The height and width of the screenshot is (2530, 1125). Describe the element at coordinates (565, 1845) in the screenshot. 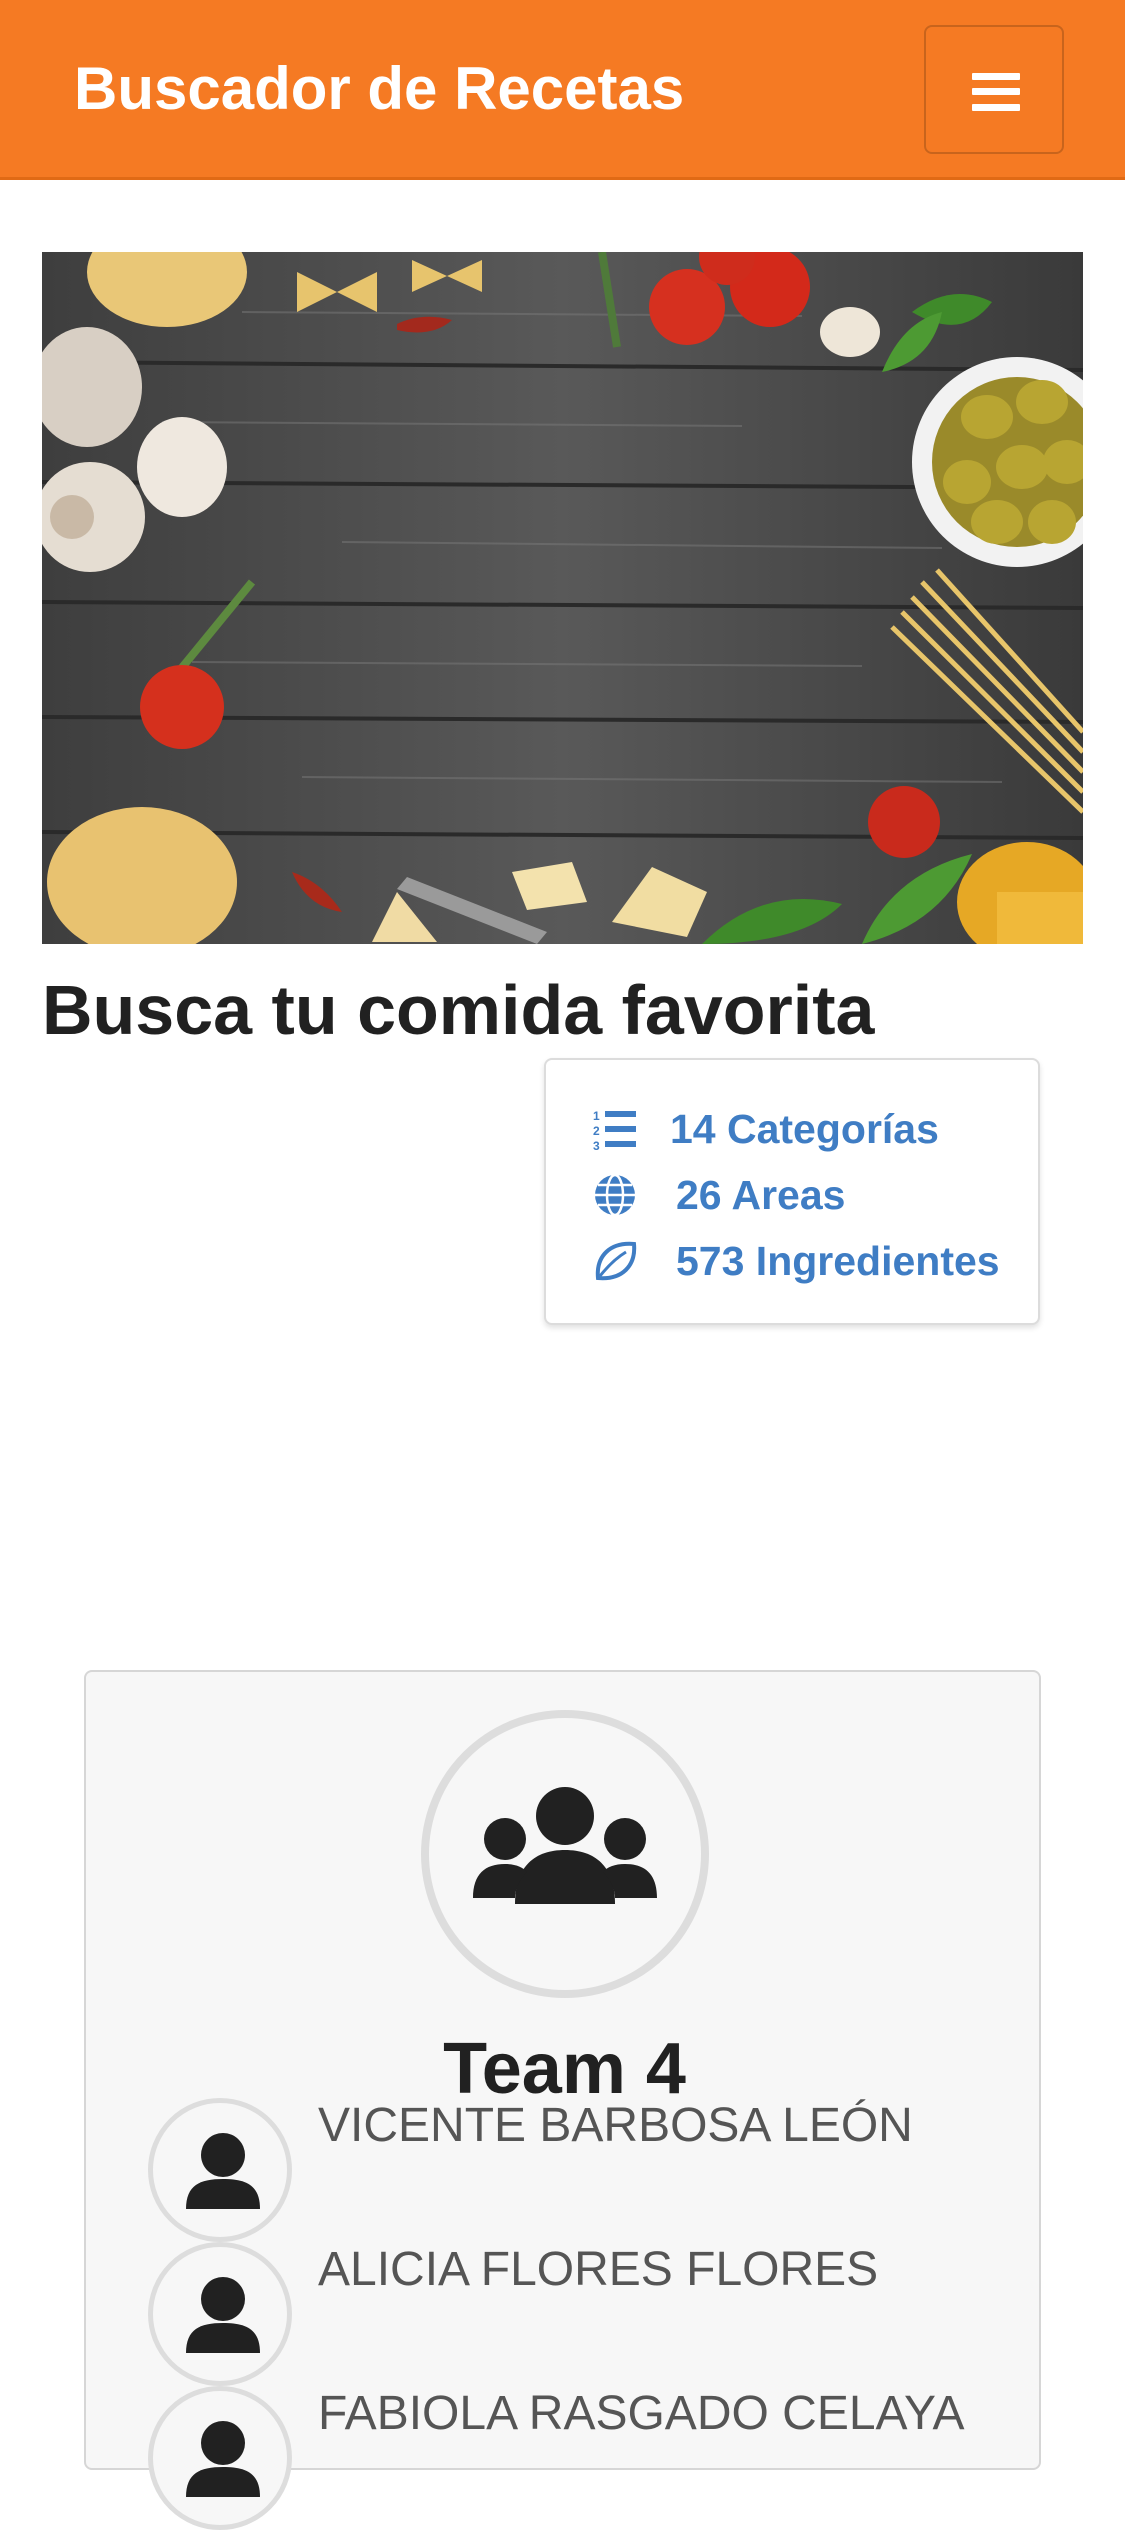

I see `users-group-icon` at that location.